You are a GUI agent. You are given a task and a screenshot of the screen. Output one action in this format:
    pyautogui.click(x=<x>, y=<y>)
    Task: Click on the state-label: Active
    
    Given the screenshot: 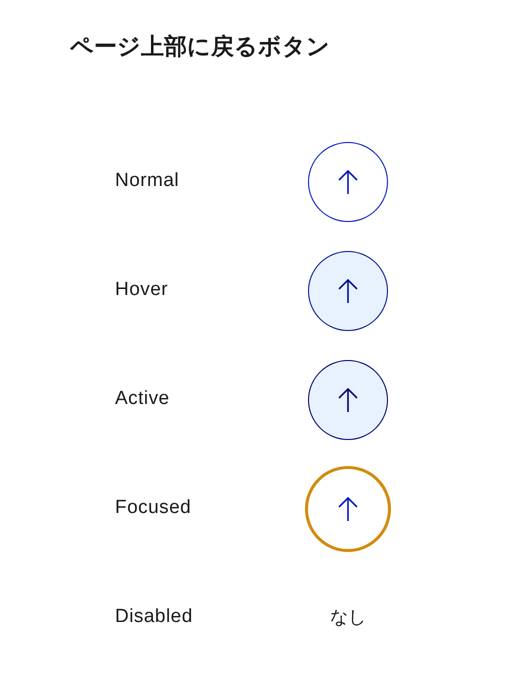 What is the action you would take?
    pyautogui.click(x=143, y=399)
    